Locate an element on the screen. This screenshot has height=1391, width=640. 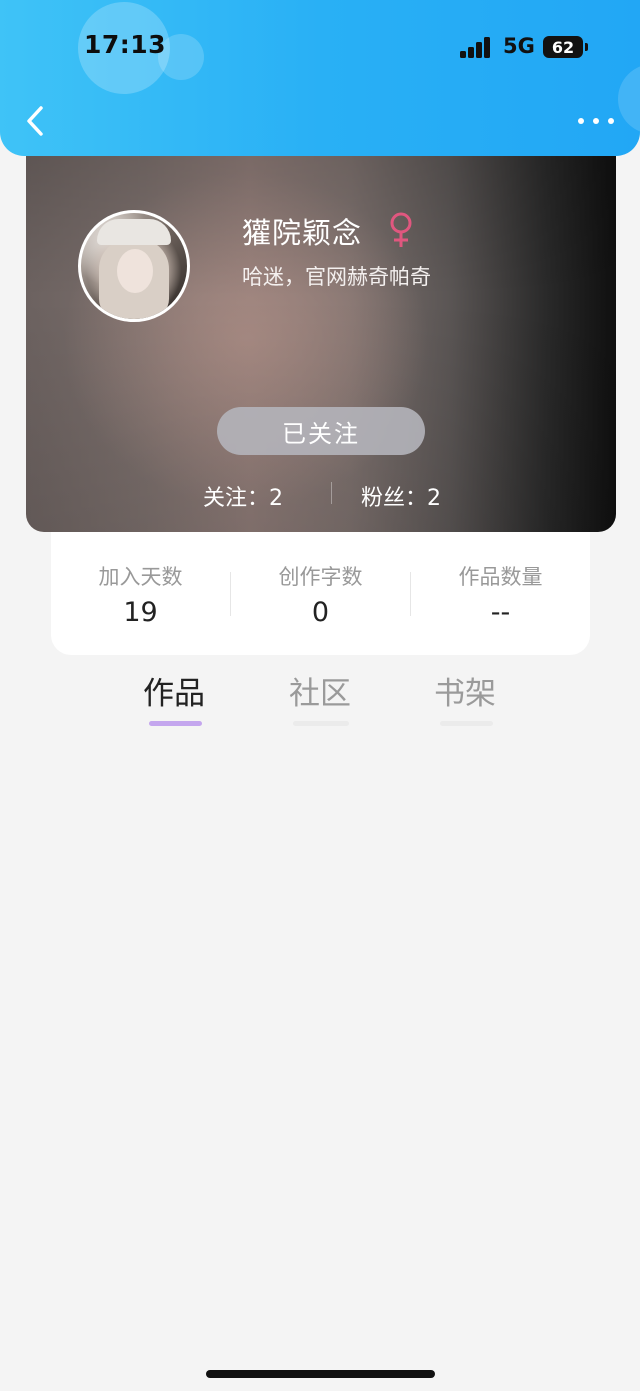
divider is located at coordinates (331, 493).